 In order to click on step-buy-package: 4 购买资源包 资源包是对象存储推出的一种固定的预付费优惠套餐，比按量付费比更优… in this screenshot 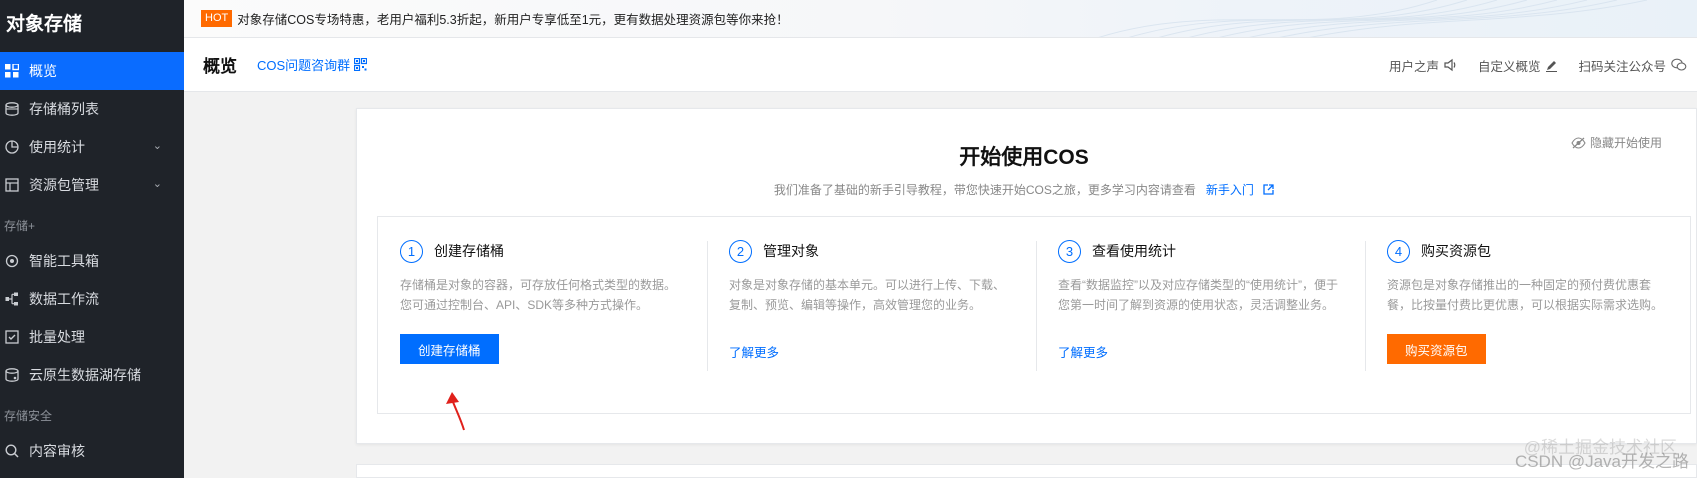, I will do `click(1529, 315)`.